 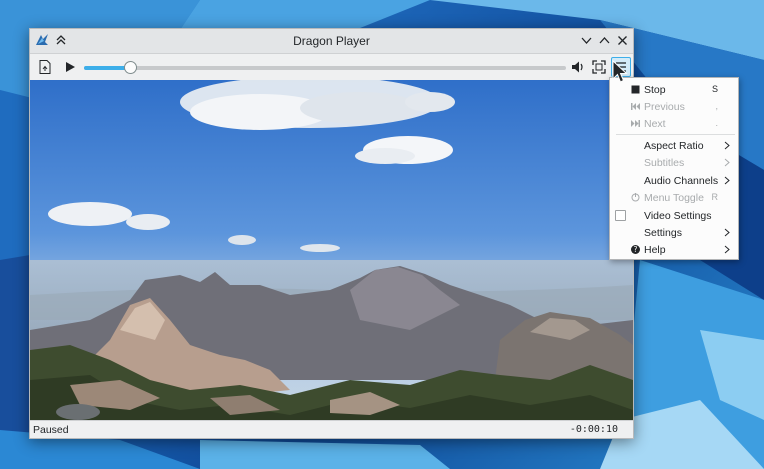 I want to click on mouse-cursor-icon, so click(x=620, y=72).